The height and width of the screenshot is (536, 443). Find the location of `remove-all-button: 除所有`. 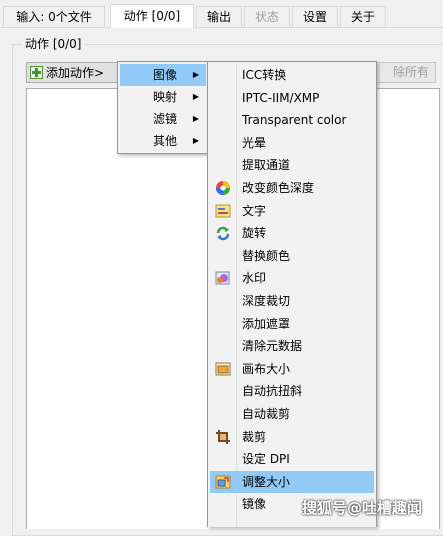

remove-all-button: 除所有 is located at coordinates (403, 72).